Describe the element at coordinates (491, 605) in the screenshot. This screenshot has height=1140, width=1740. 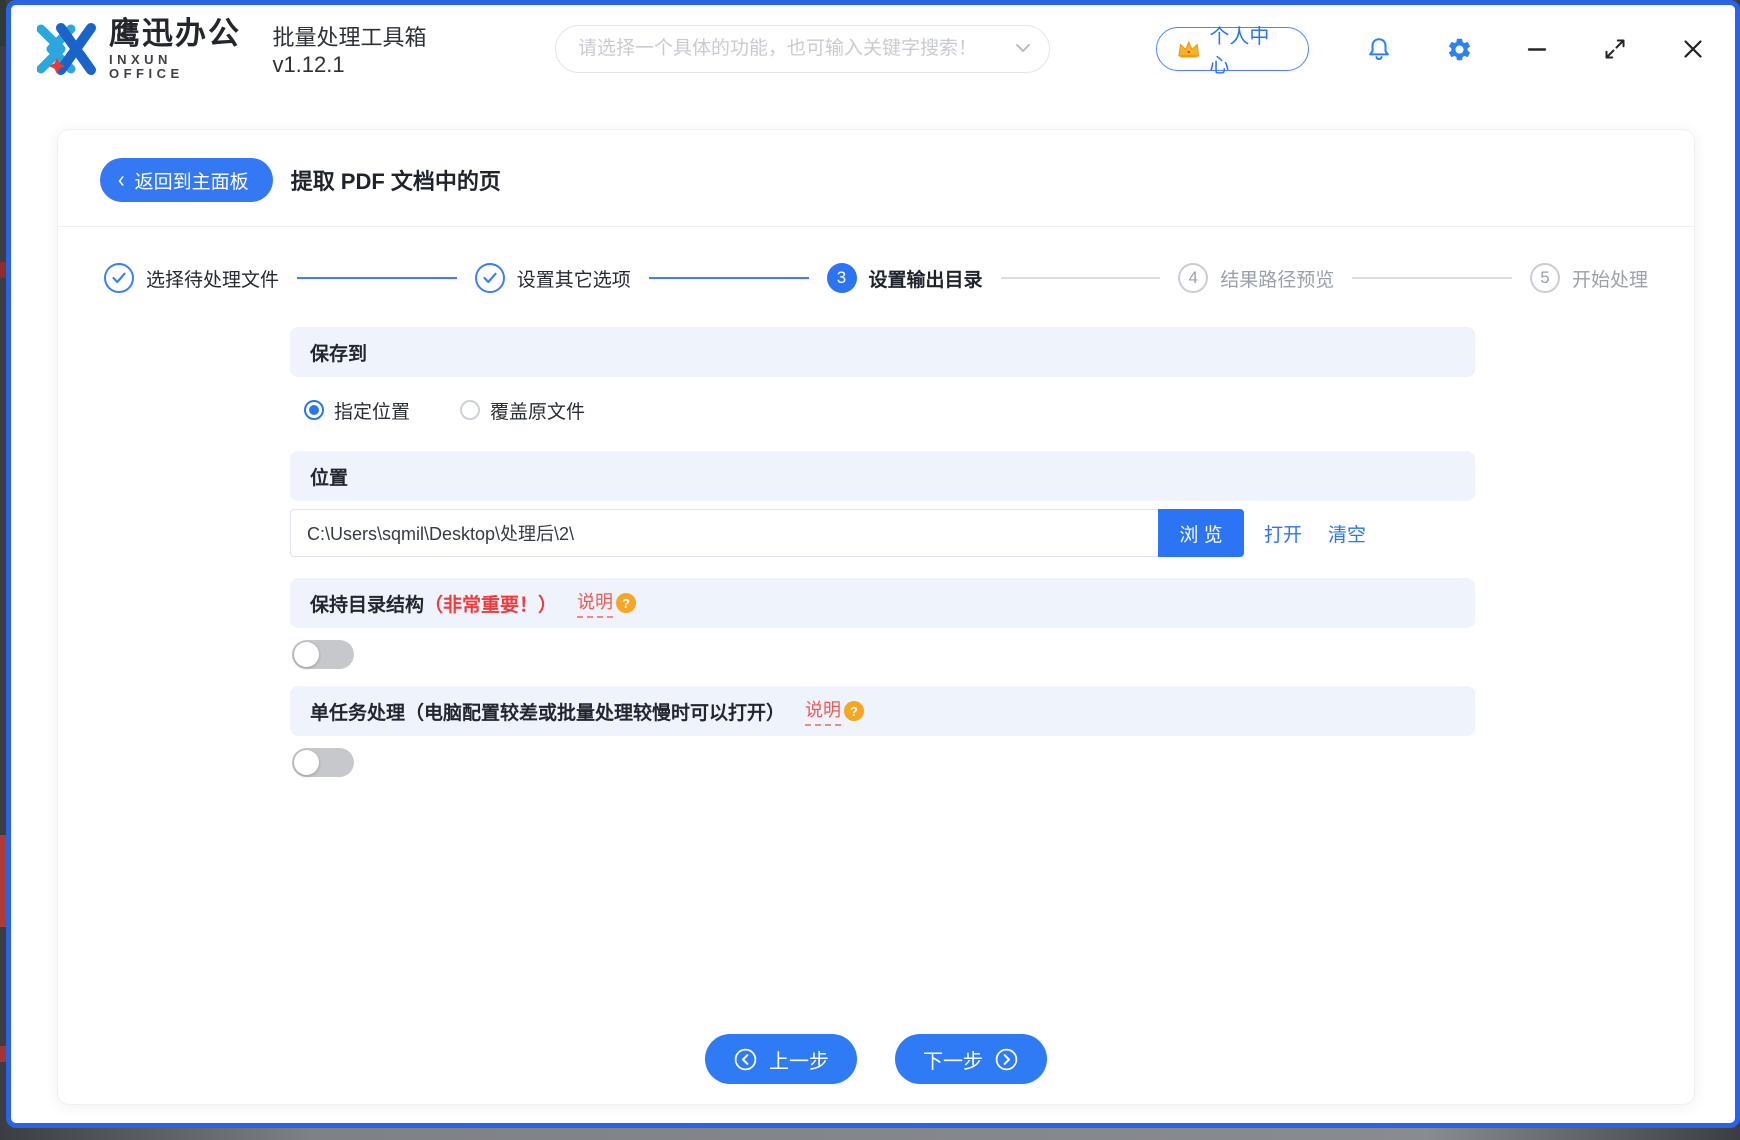
I see `keep-structure-warning: （非常重要！）` at that location.